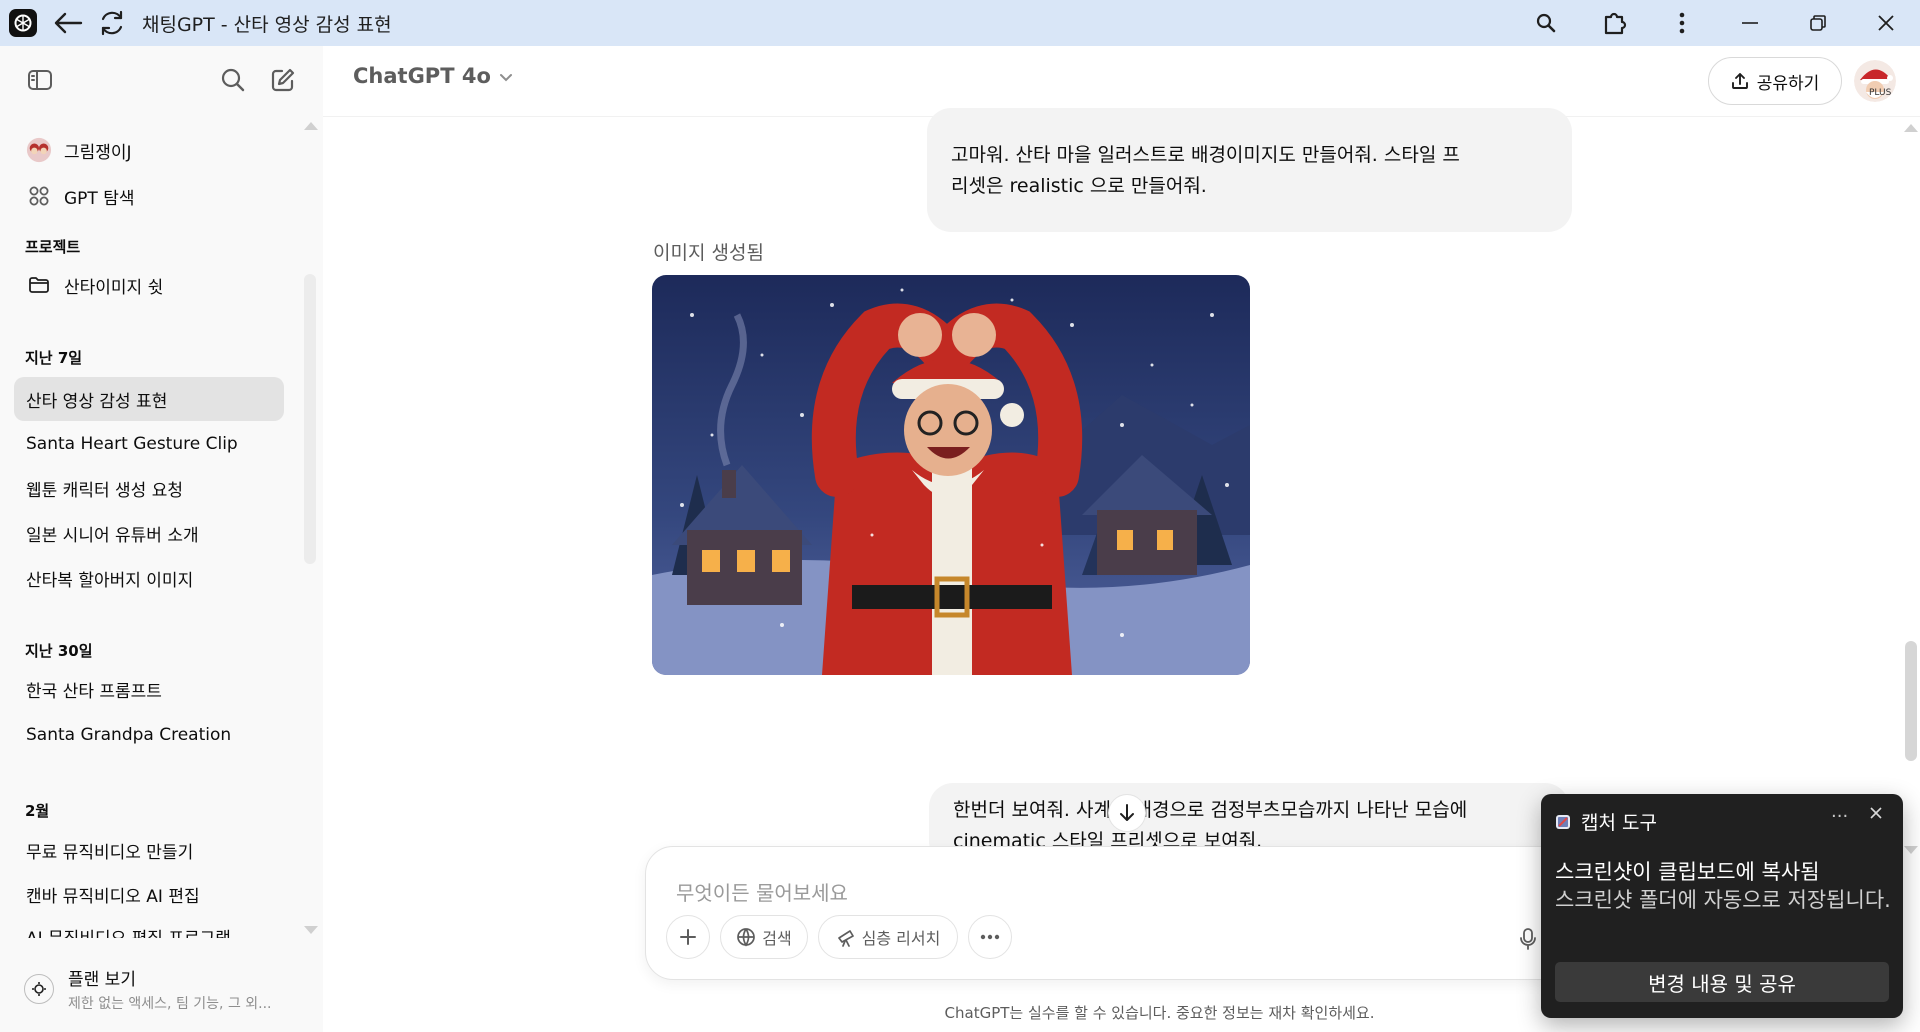  What do you see at coordinates (54, 358) in the screenshot?
I see `section-title-last-7-days: 지난 7일` at bounding box center [54, 358].